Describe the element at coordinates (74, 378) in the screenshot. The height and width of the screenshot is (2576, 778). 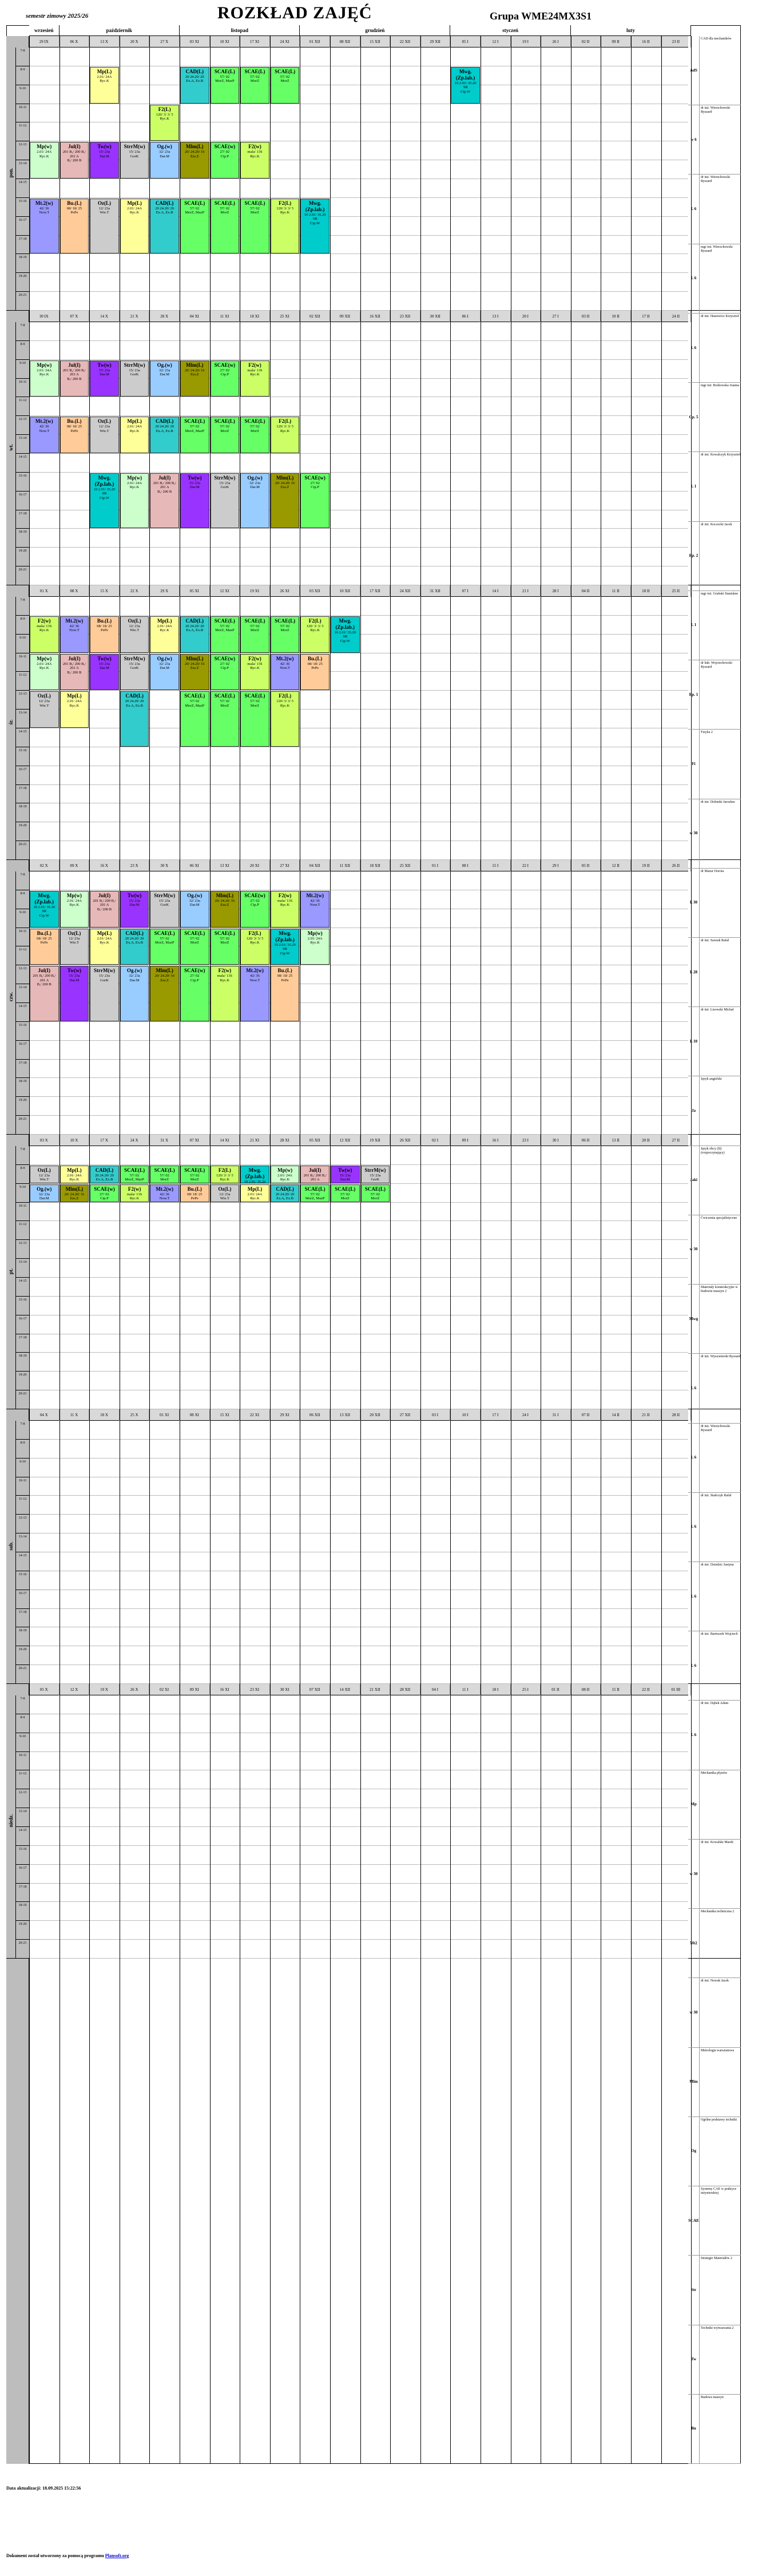
I see `class-cell: Jul(I)201 B,/ 200 B,/ 201 AB,/ 200 B` at that location.